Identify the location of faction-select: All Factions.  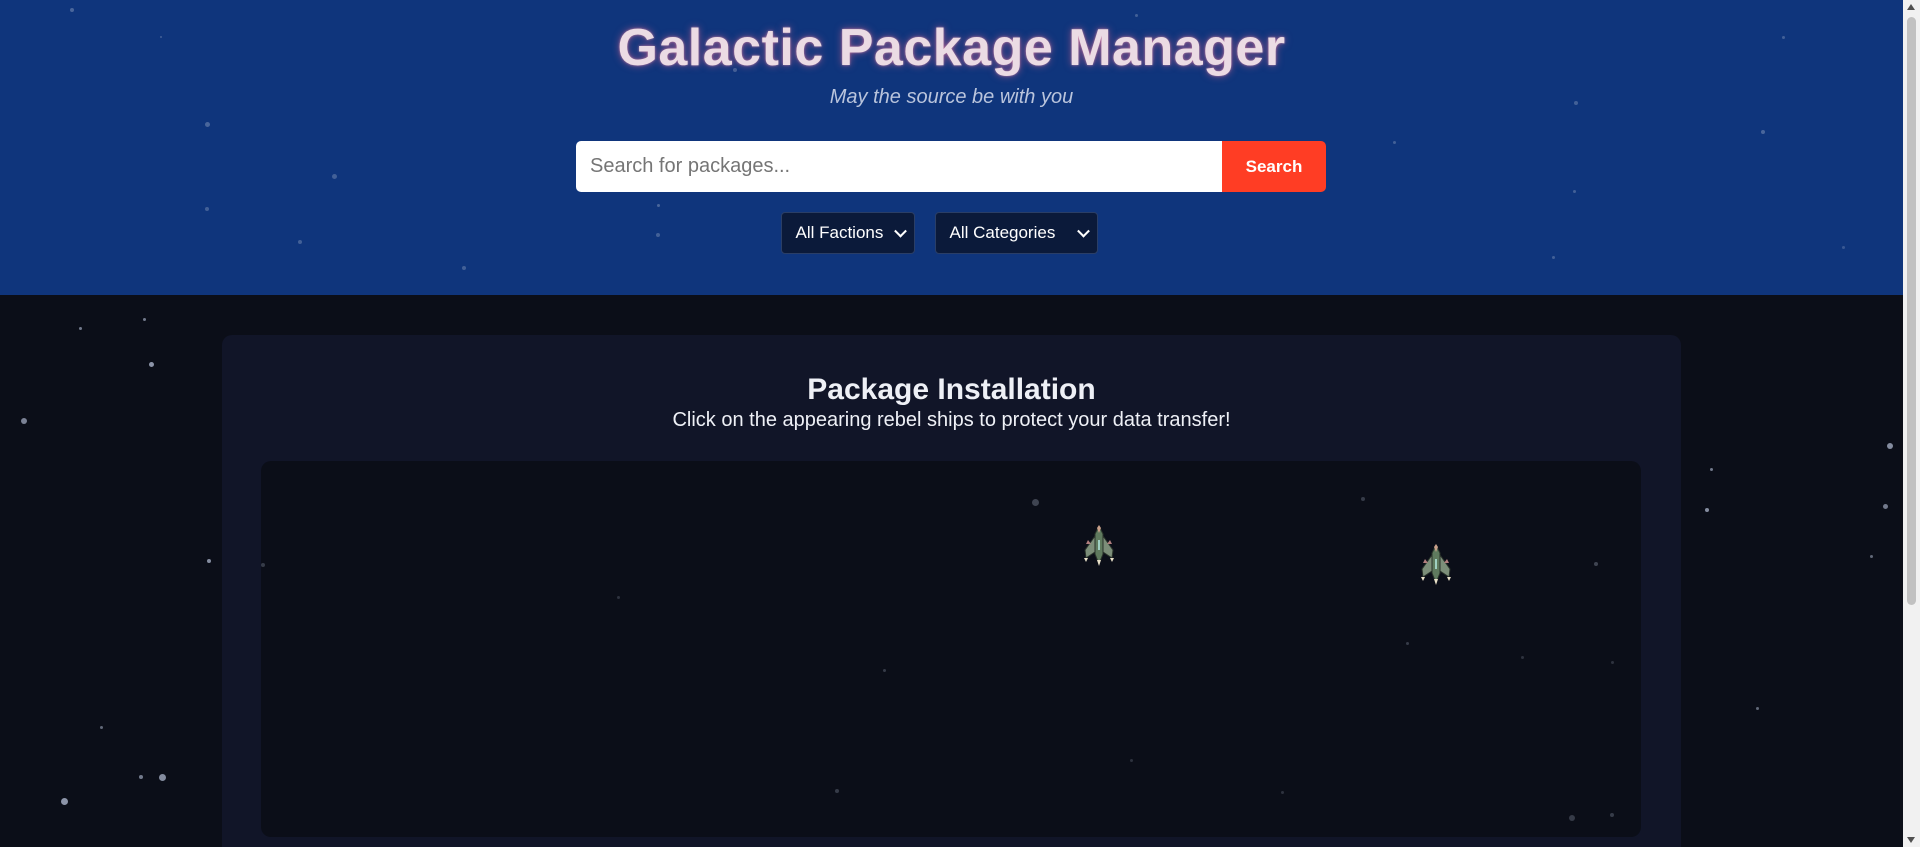
(847, 233).